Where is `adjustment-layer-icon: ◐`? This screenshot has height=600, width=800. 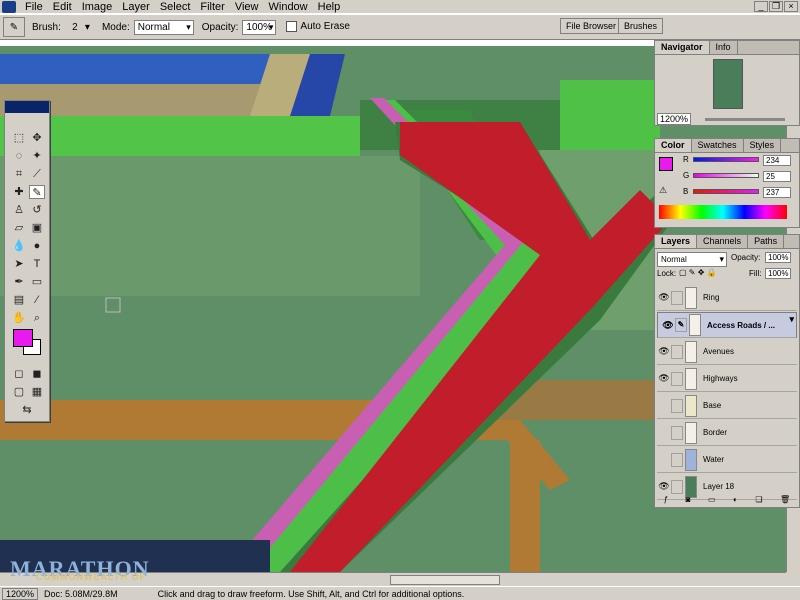 adjustment-layer-icon: ◐ is located at coordinates (735, 501).